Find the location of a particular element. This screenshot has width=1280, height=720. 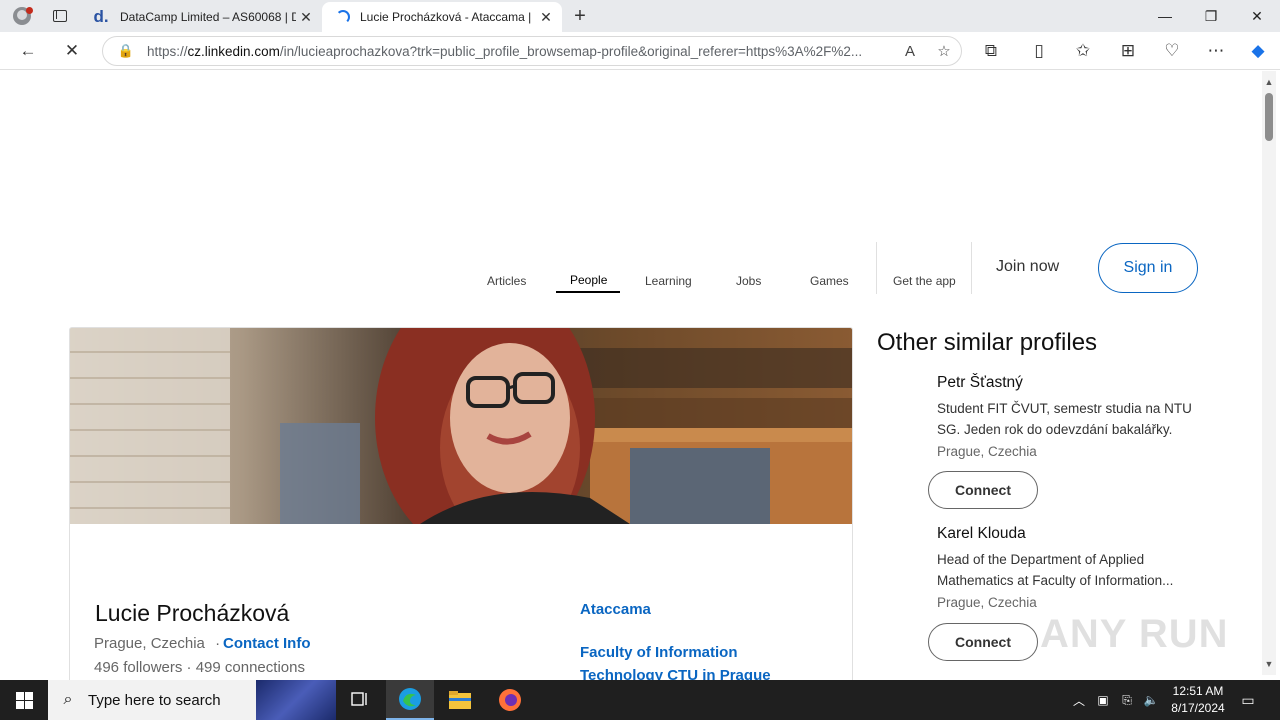

similar-profile-name: Karel Klouda is located at coordinates (1072, 534).